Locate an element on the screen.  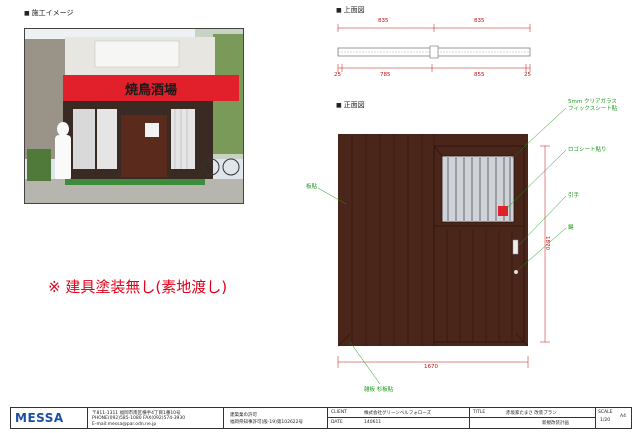
annotation-logo-sticker: ロゴシート貼り is located at coordinates (587, 150).